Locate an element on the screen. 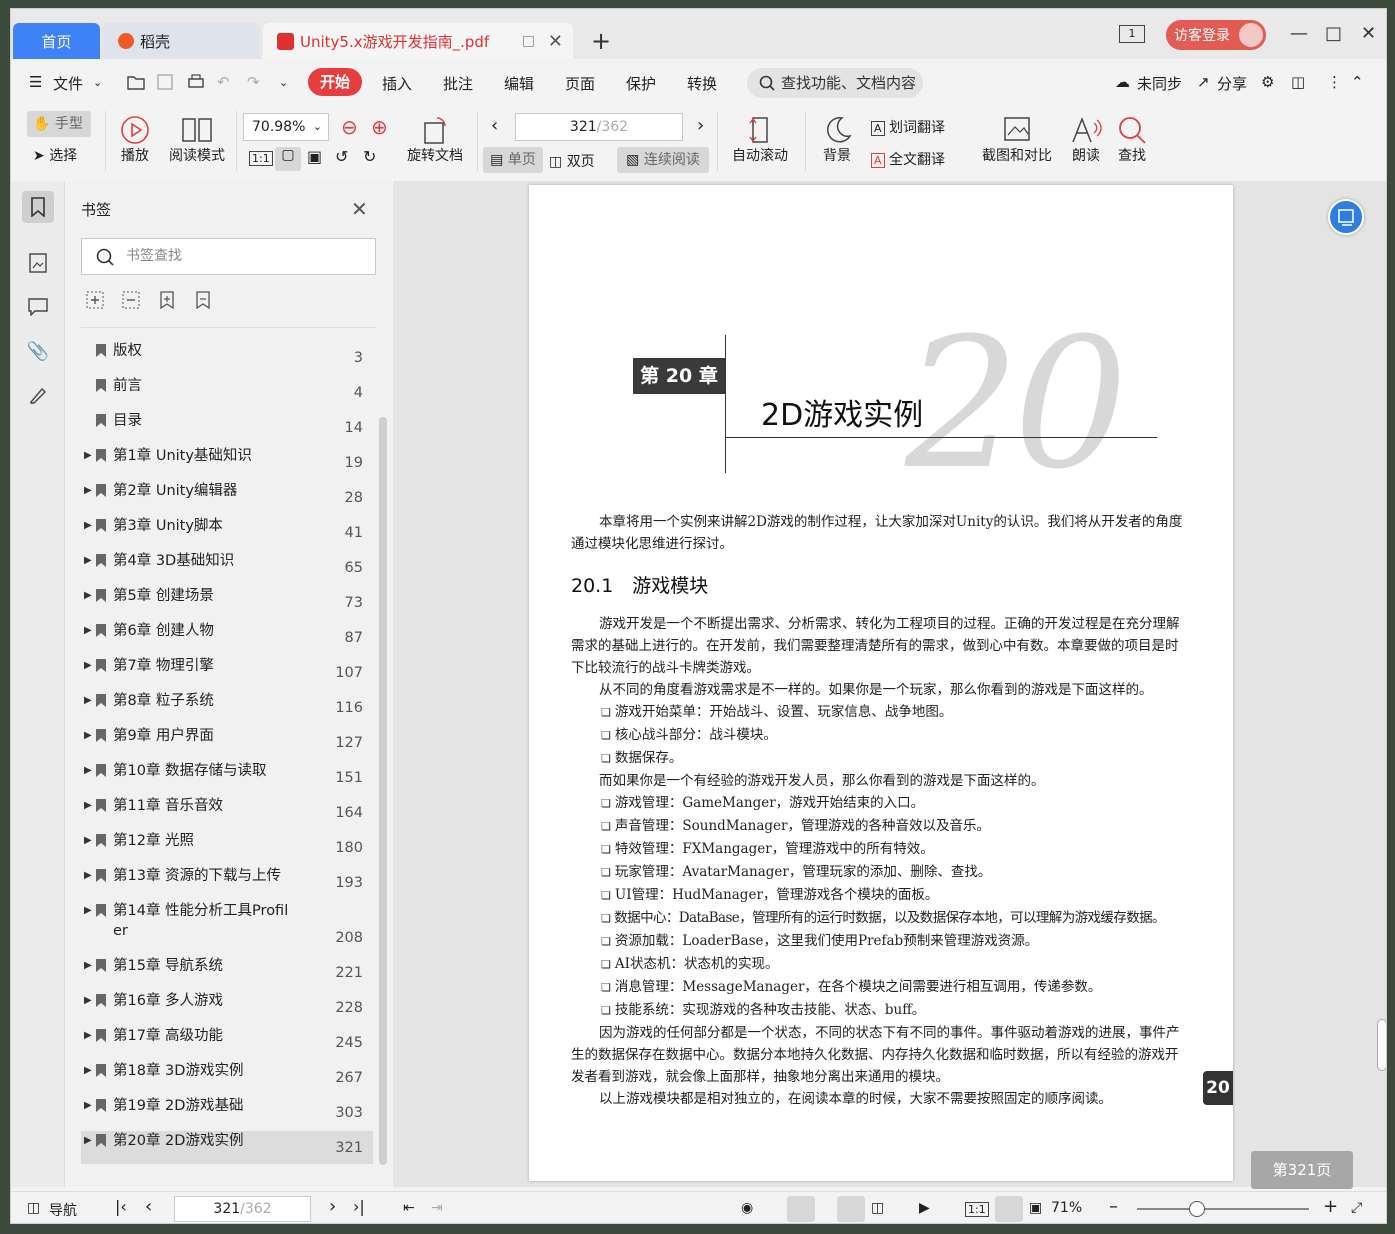 The height and width of the screenshot is (1234, 1395). attachment-icon: 📎 is located at coordinates (38, 351).